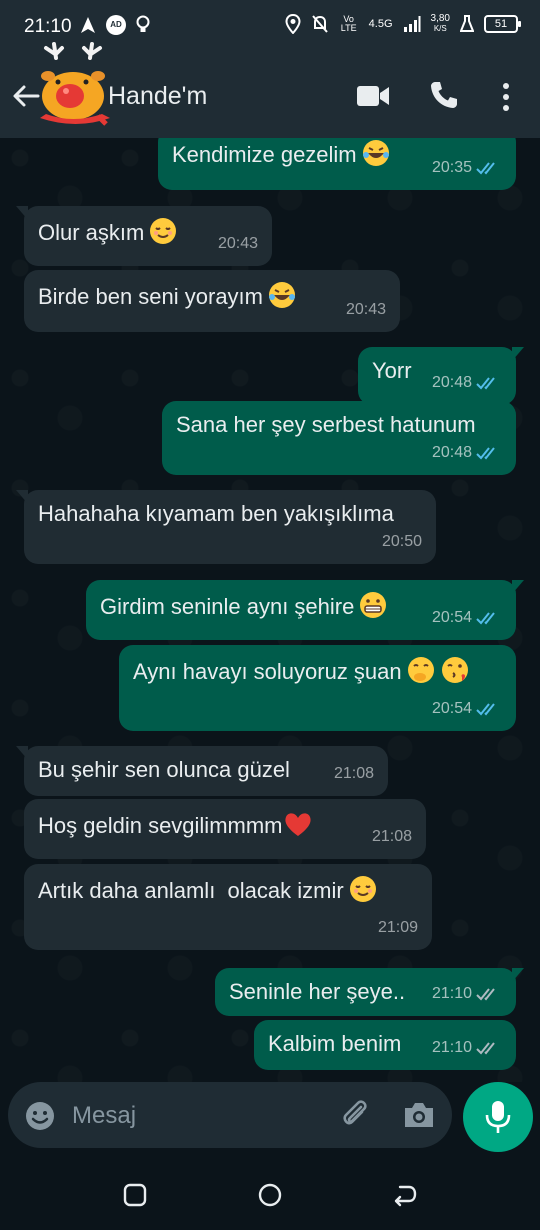  What do you see at coordinates (392, 370) in the screenshot?
I see `message-text: Yorr` at bounding box center [392, 370].